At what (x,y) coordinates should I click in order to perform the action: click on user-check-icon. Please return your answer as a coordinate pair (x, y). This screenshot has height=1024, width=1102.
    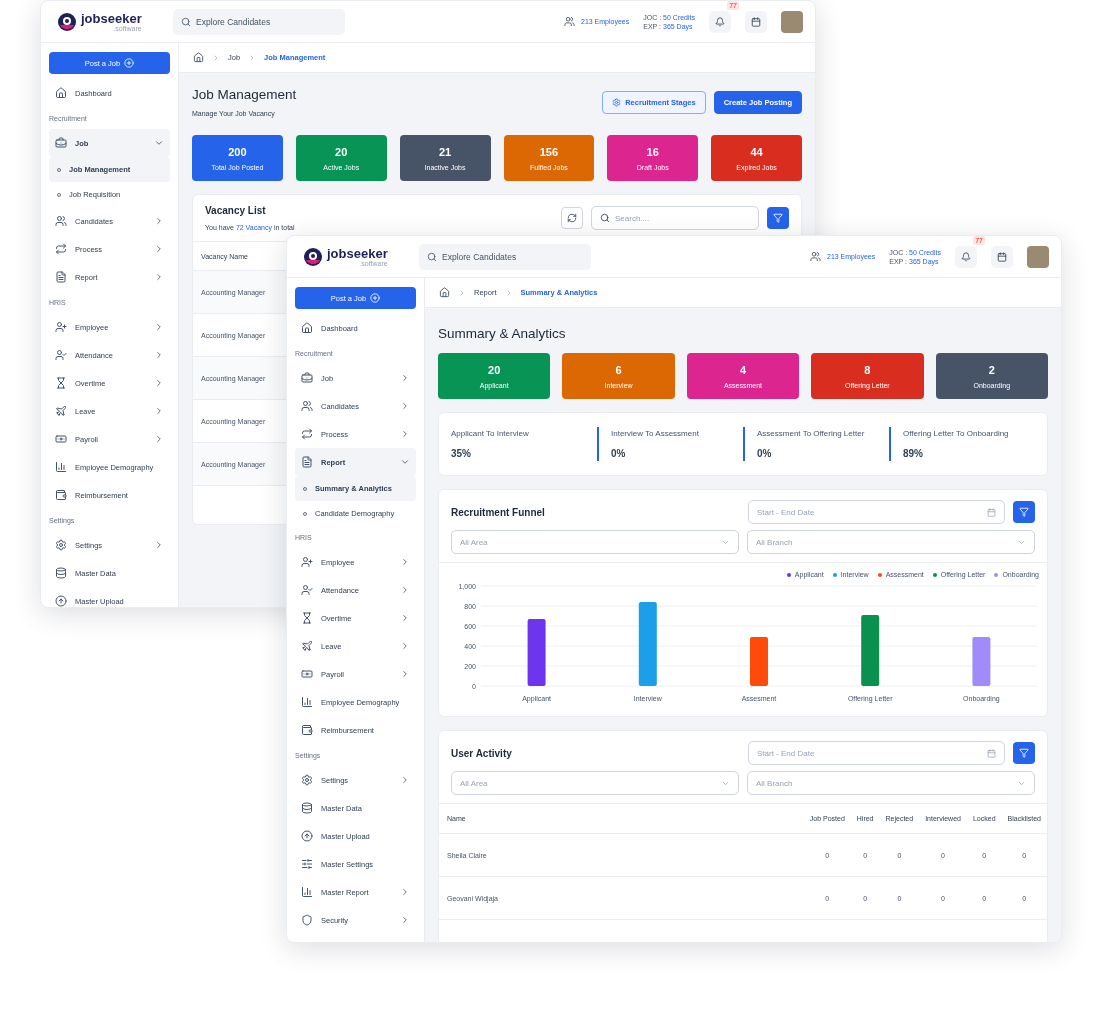
    Looking at the image, I should click on (61, 355).